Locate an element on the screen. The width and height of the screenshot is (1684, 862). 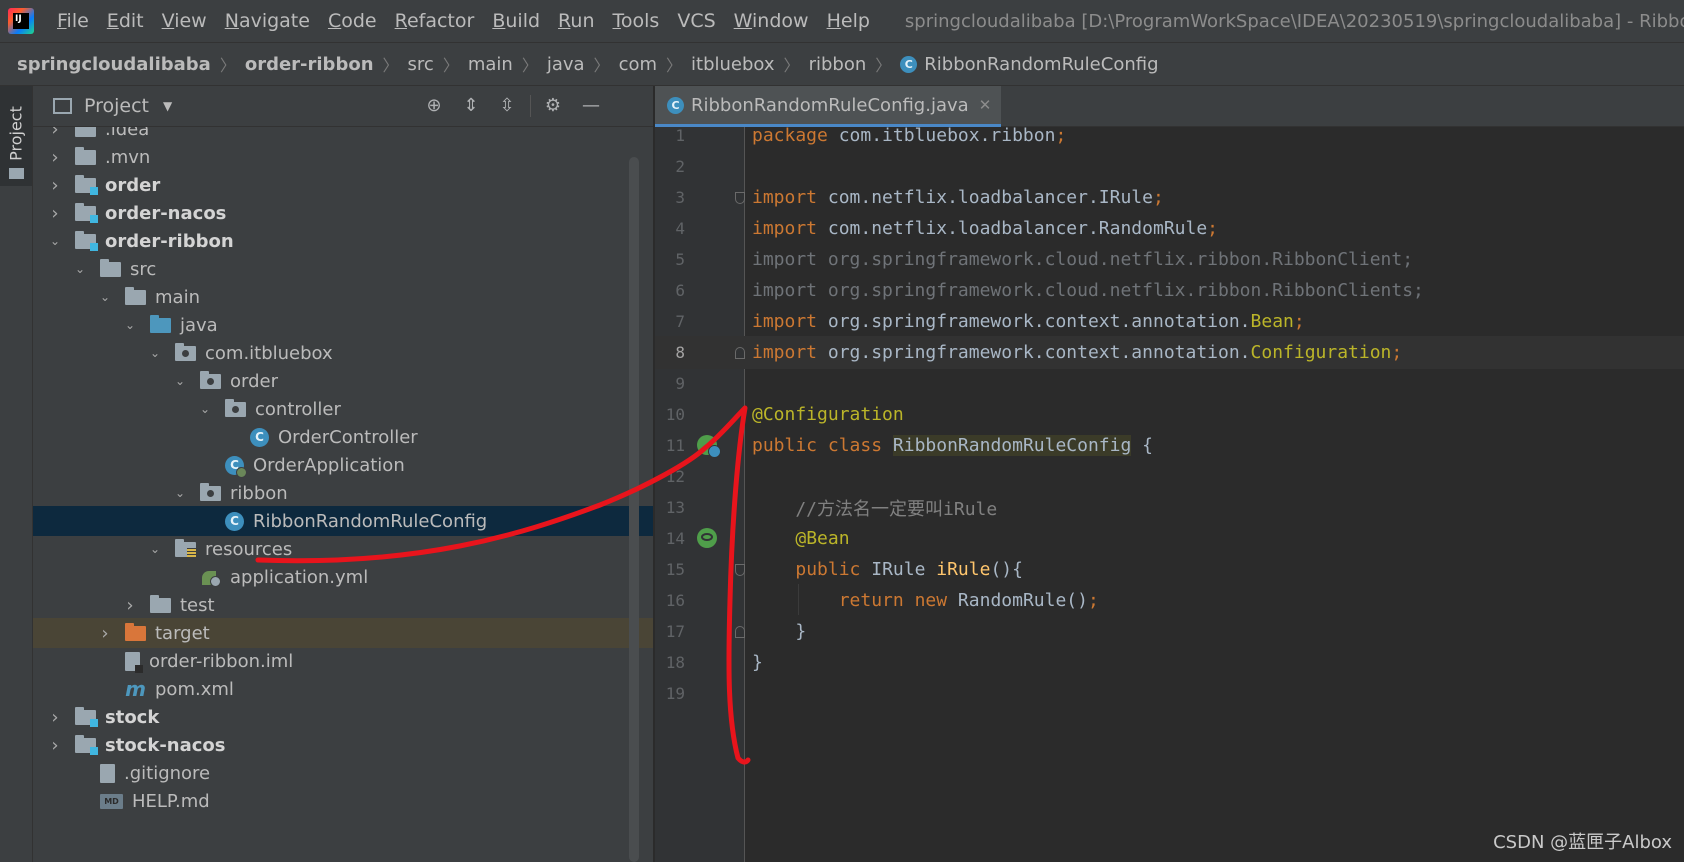
breadcrumb-item: C RibbonRandomRuleConfig is located at coordinates (1029, 64).